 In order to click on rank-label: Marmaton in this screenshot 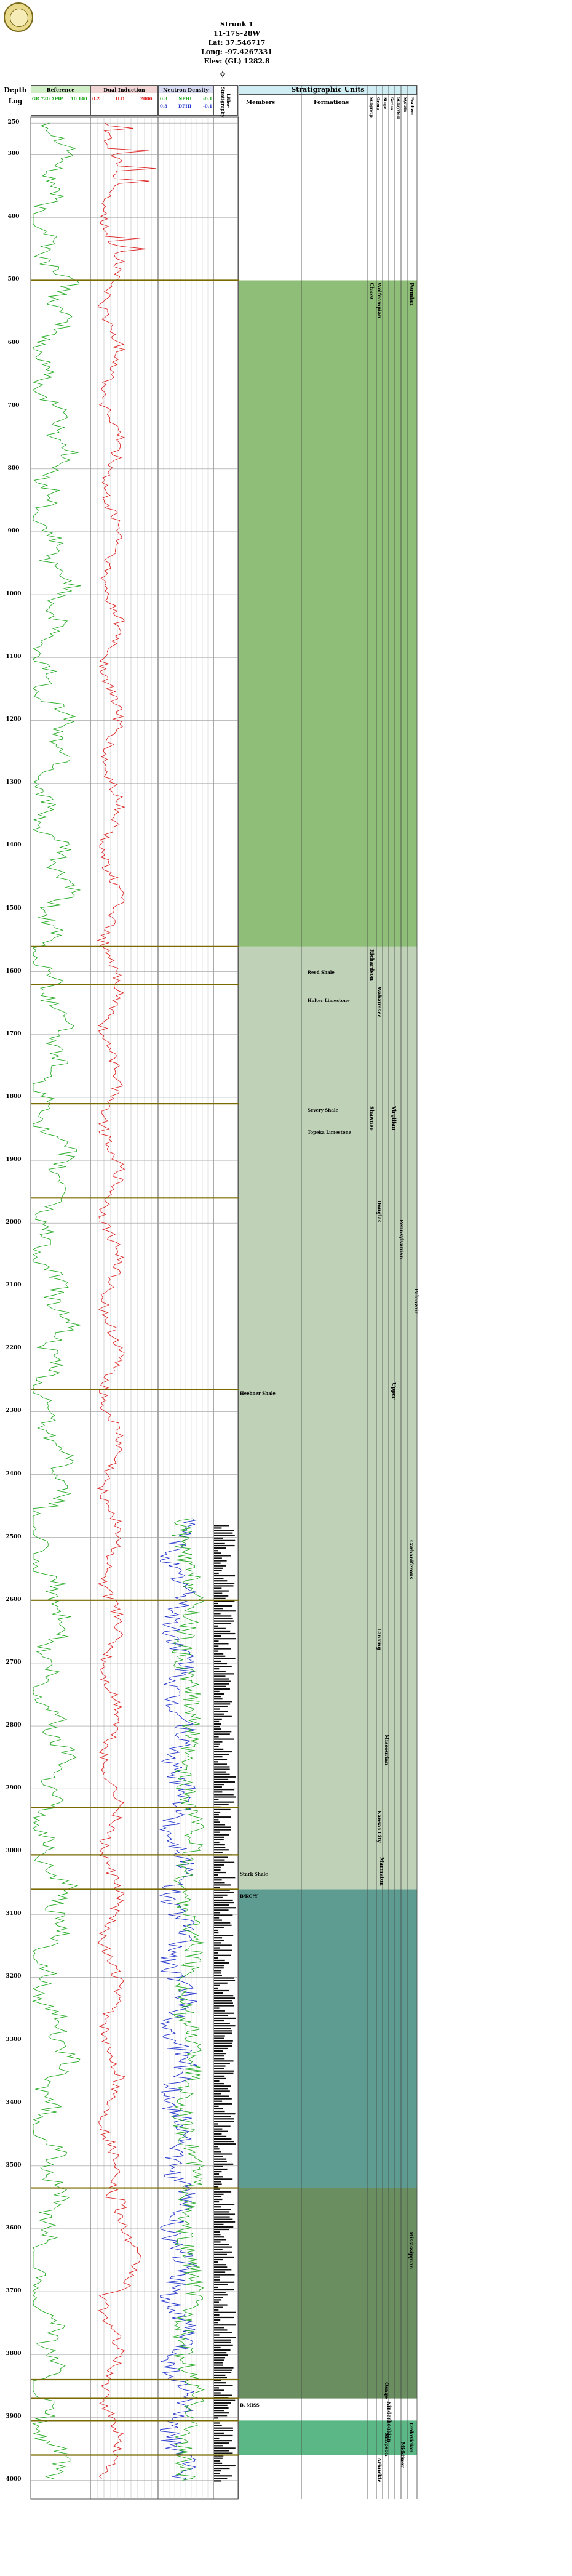, I will do `click(382, 1872)`.